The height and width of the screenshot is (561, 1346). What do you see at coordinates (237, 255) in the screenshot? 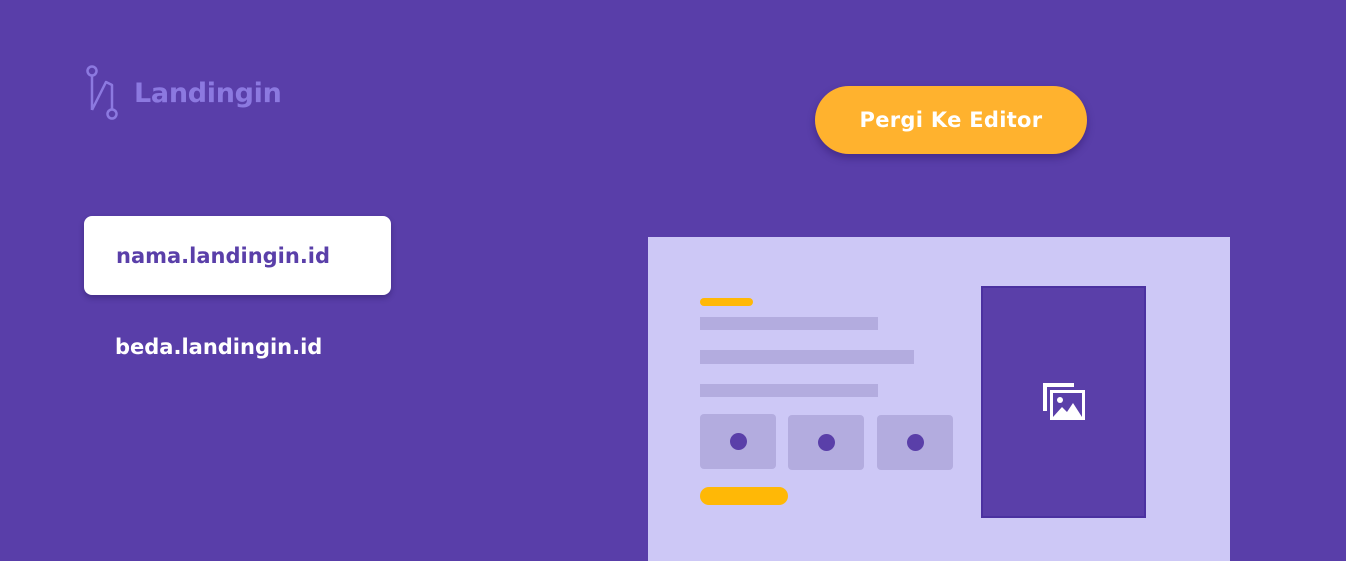
I see `selected-domain-option: nama.landingin.id` at bounding box center [237, 255].